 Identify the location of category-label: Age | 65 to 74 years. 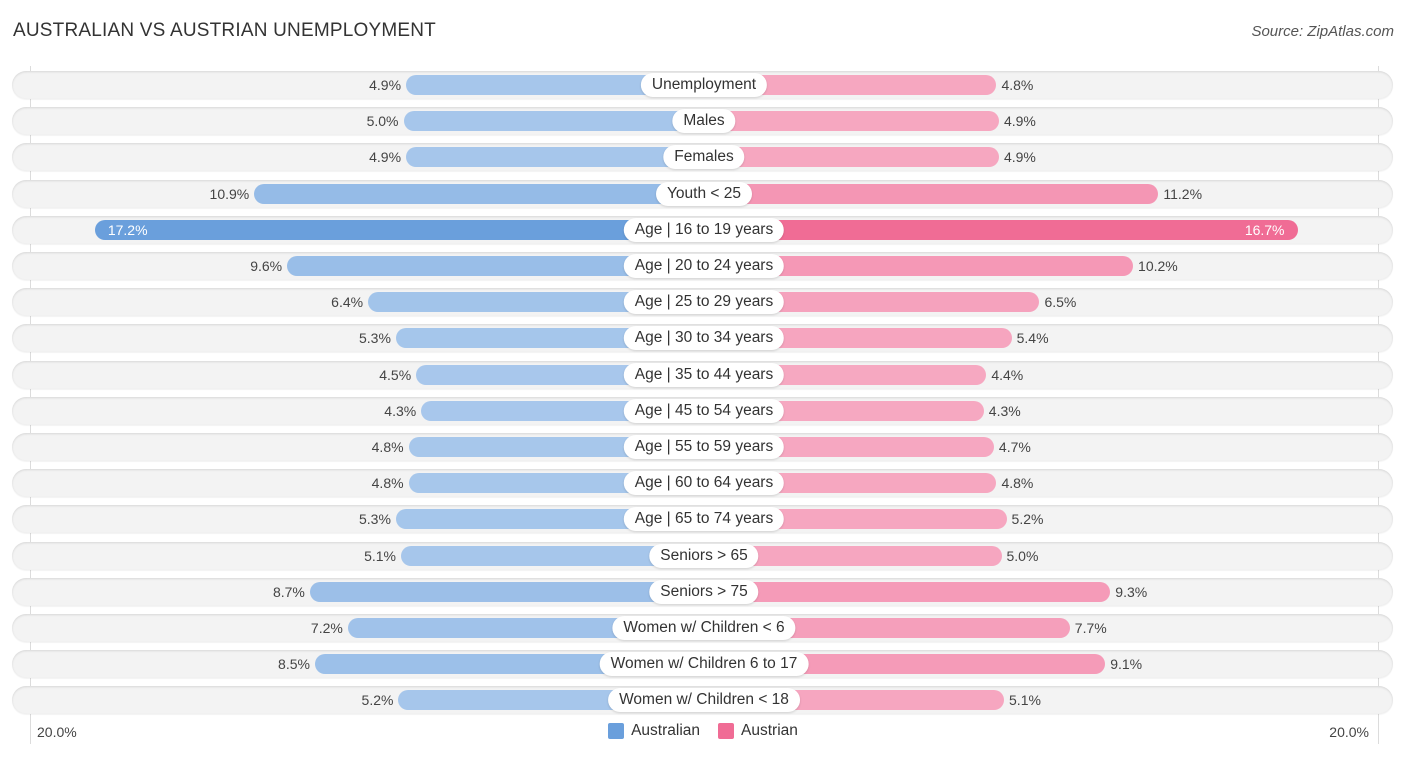
(704, 519).